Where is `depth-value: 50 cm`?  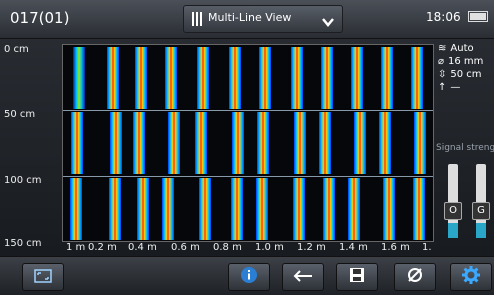
depth-value: 50 cm is located at coordinates (466, 74).